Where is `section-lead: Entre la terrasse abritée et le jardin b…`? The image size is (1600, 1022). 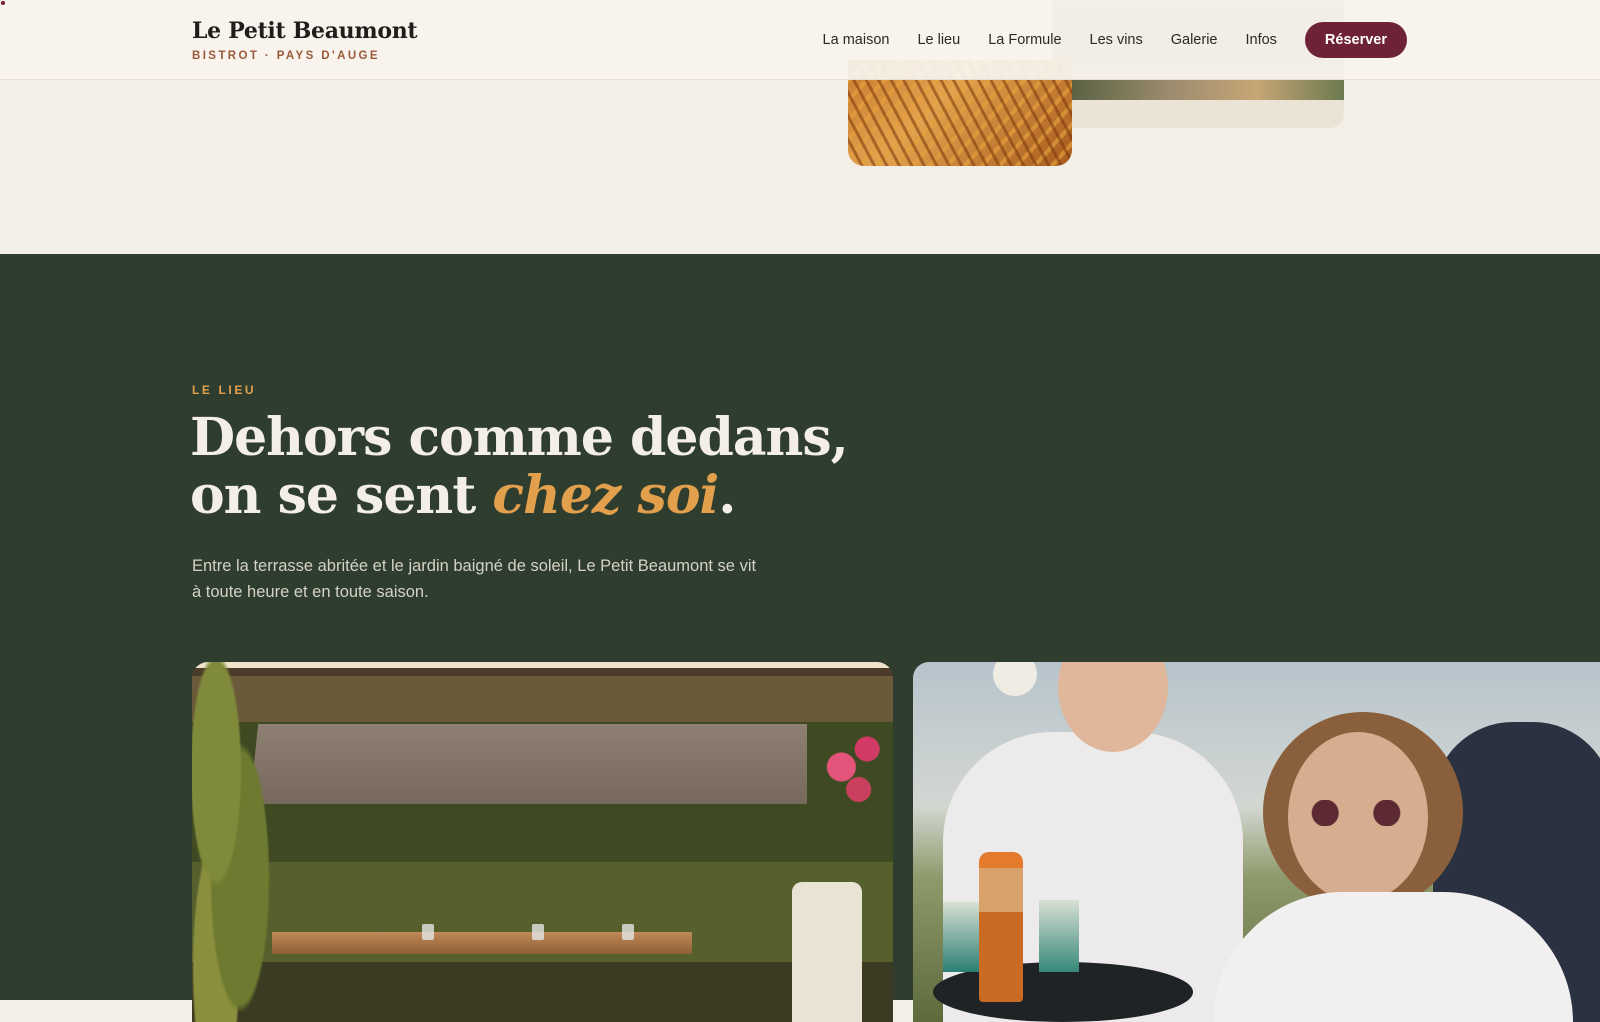
section-lead: Entre la terrasse abritée et le jardin b… is located at coordinates (474, 579).